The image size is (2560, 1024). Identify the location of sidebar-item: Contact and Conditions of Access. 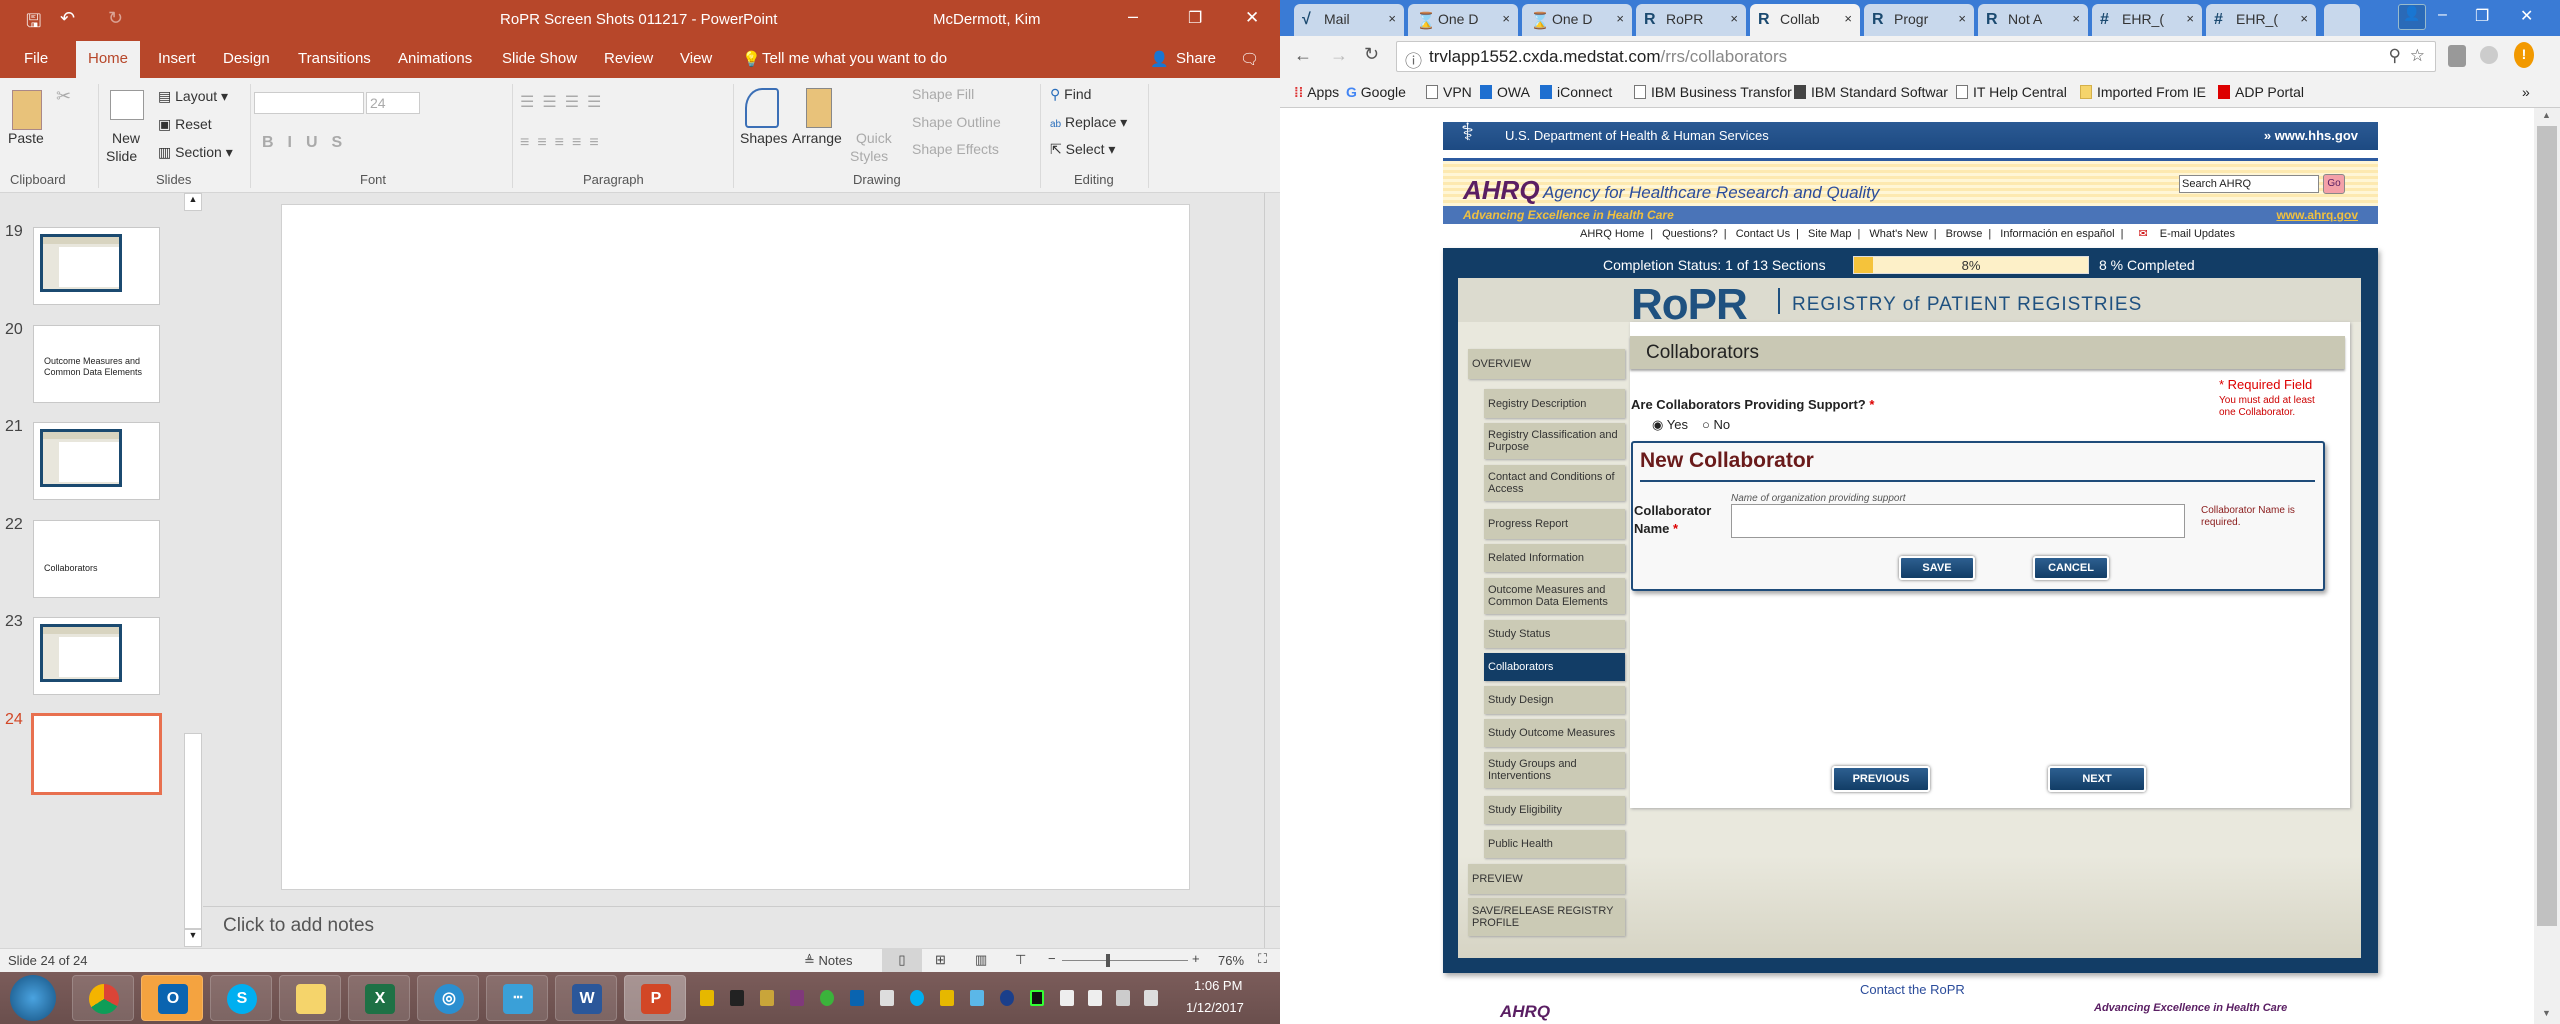
(1554, 483).